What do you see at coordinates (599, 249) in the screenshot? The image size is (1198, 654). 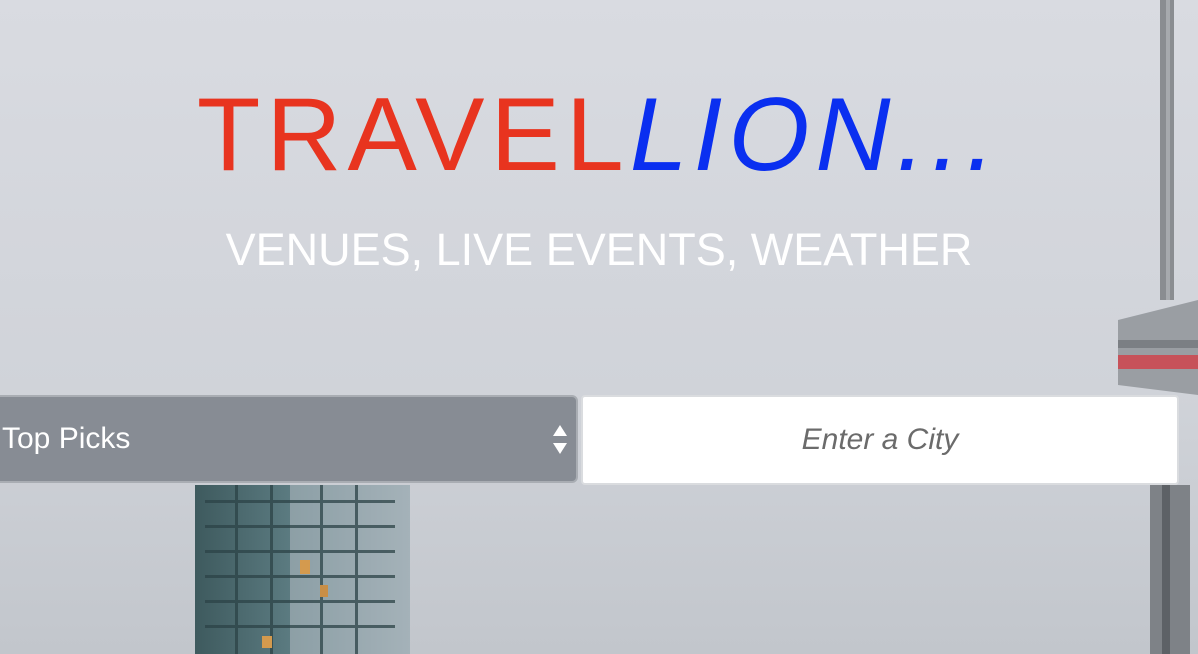 I see `tagline: VENUES, LIVE EVENTS, WEATHER` at bounding box center [599, 249].